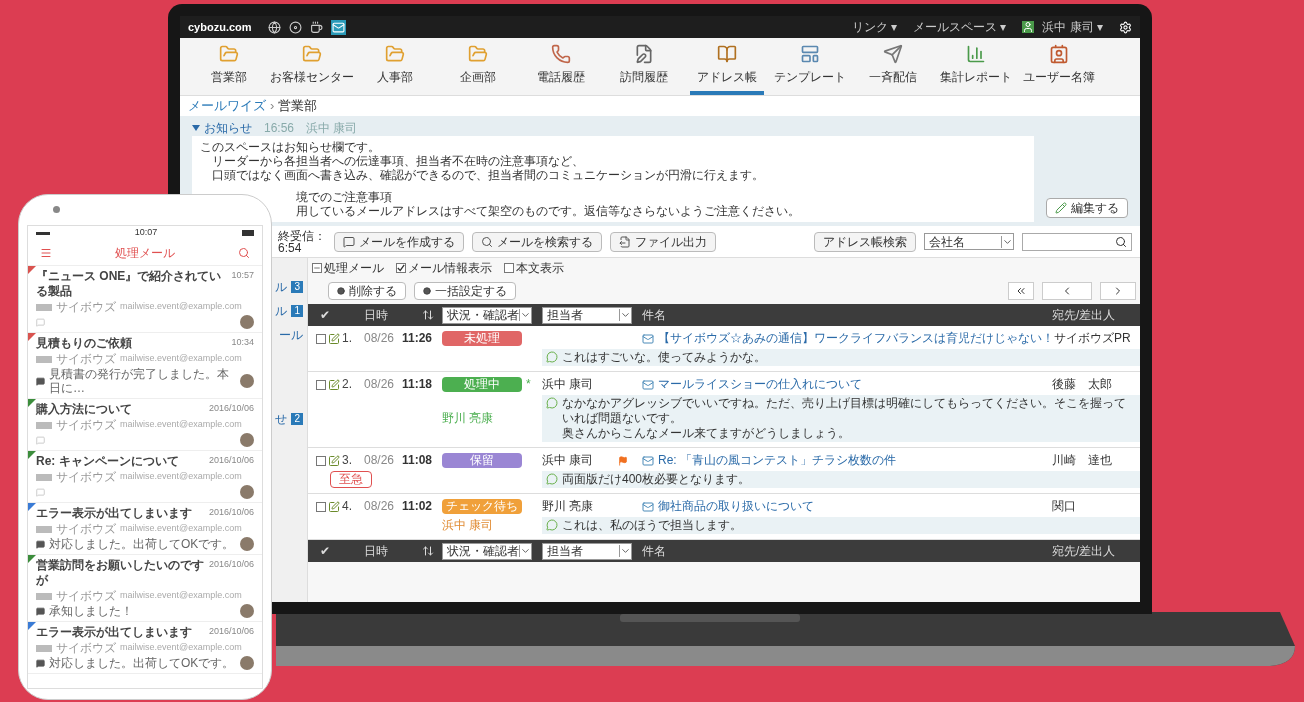 The image size is (1304, 702). I want to click on notice-toggle: お知らせ, so click(222, 128).